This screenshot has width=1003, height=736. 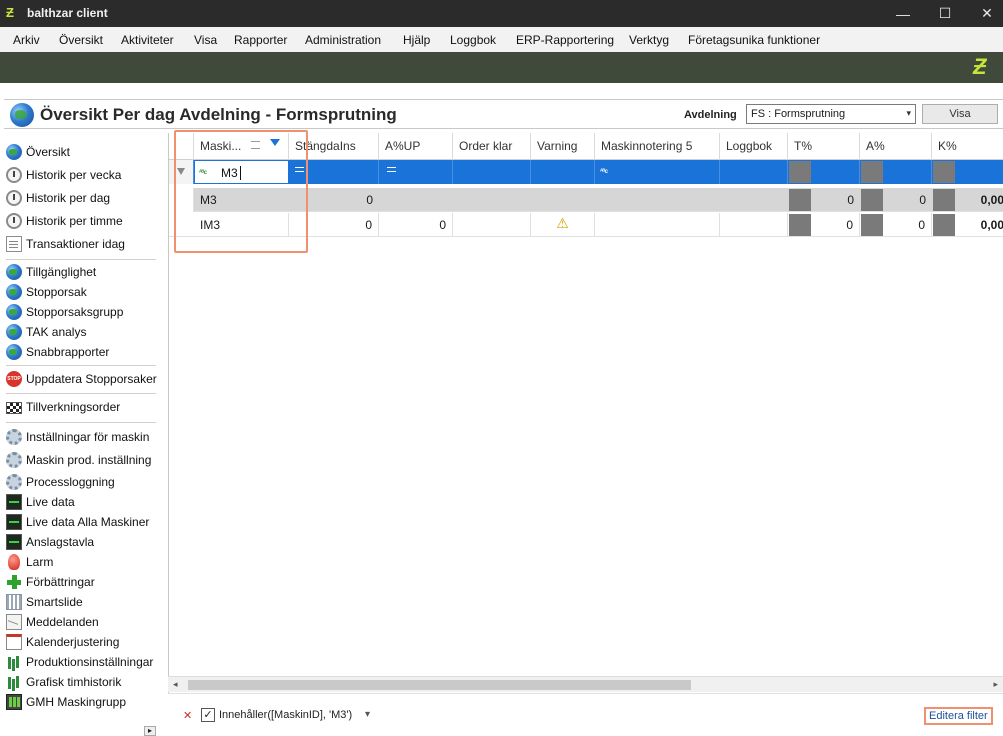 What do you see at coordinates (80, 379) in the screenshot?
I see `sidebar-item-uppdatera-stopporsaker: STOP Uppdatera Stopporsaker` at bounding box center [80, 379].